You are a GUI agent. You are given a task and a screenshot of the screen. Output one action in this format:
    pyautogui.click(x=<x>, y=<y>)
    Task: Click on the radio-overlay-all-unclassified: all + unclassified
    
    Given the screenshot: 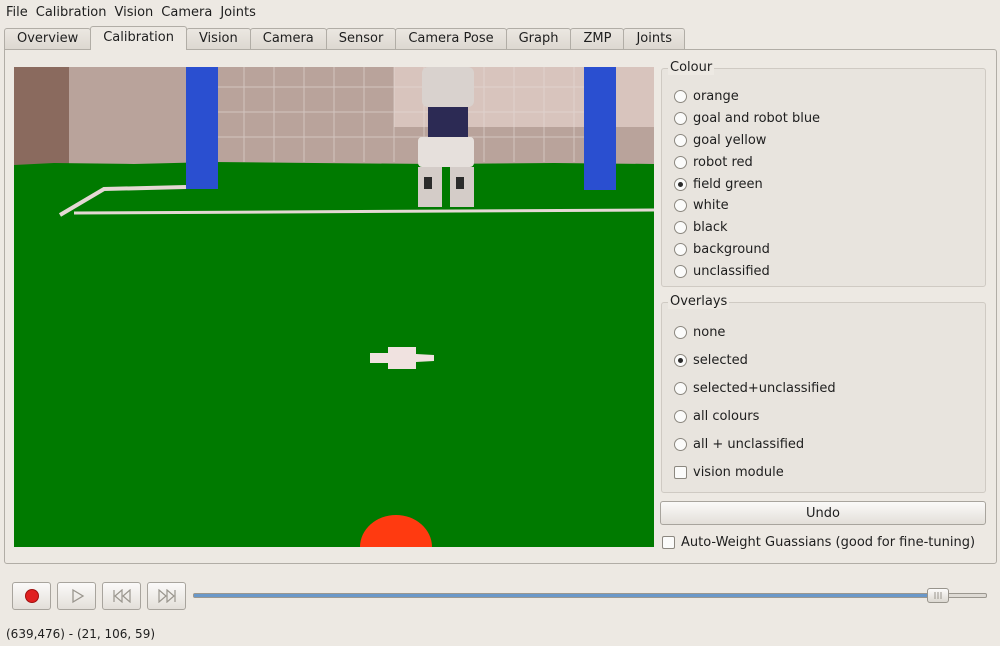 What is the action you would take?
    pyautogui.click(x=739, y=444)
    